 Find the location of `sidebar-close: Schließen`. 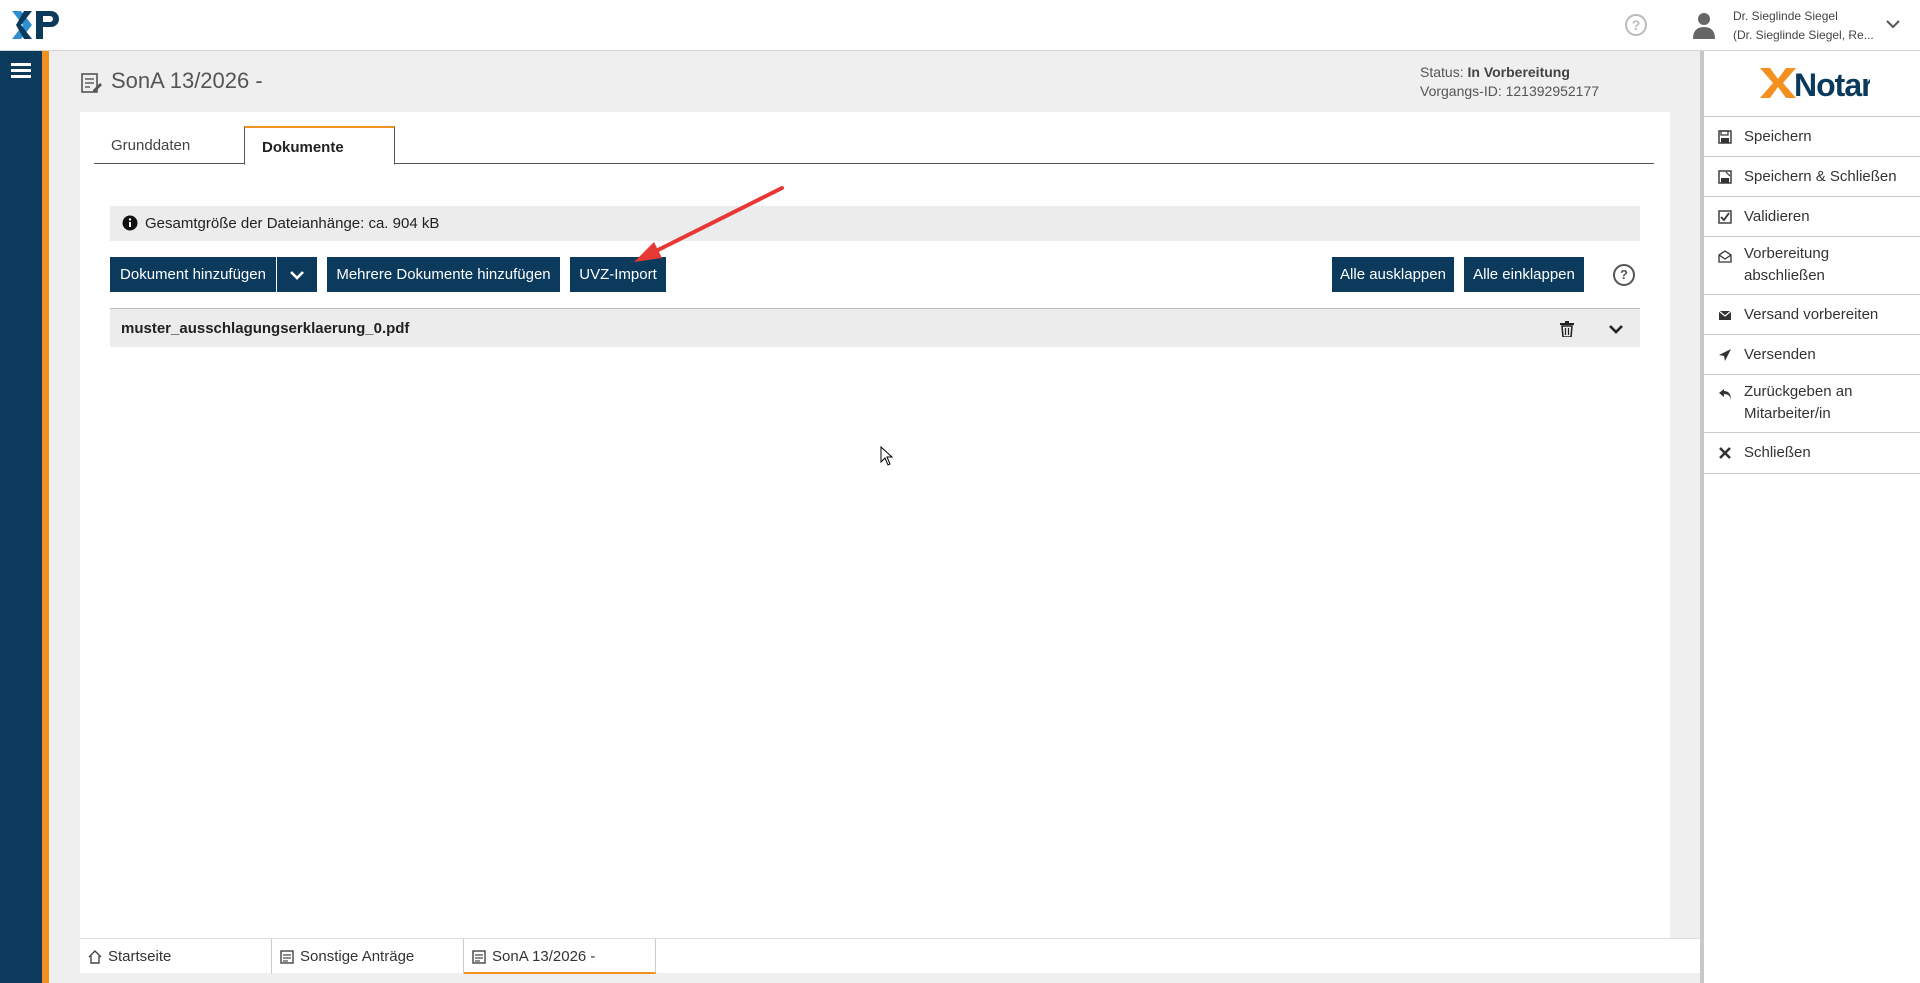

sidebar-close: Schließen is located at coordinates (1812, 453).